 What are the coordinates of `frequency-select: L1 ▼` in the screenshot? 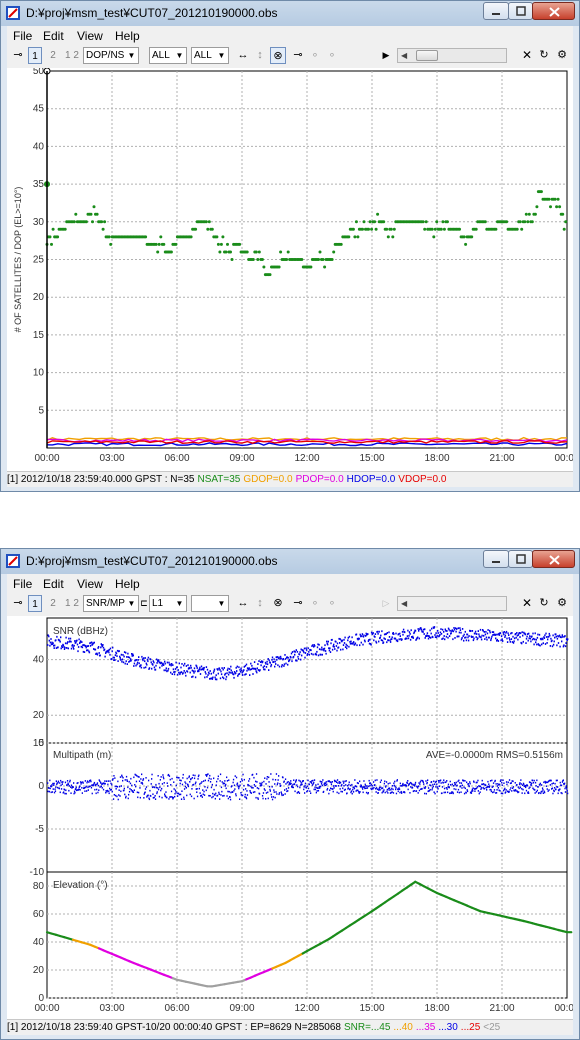 It's located at (168, 603).